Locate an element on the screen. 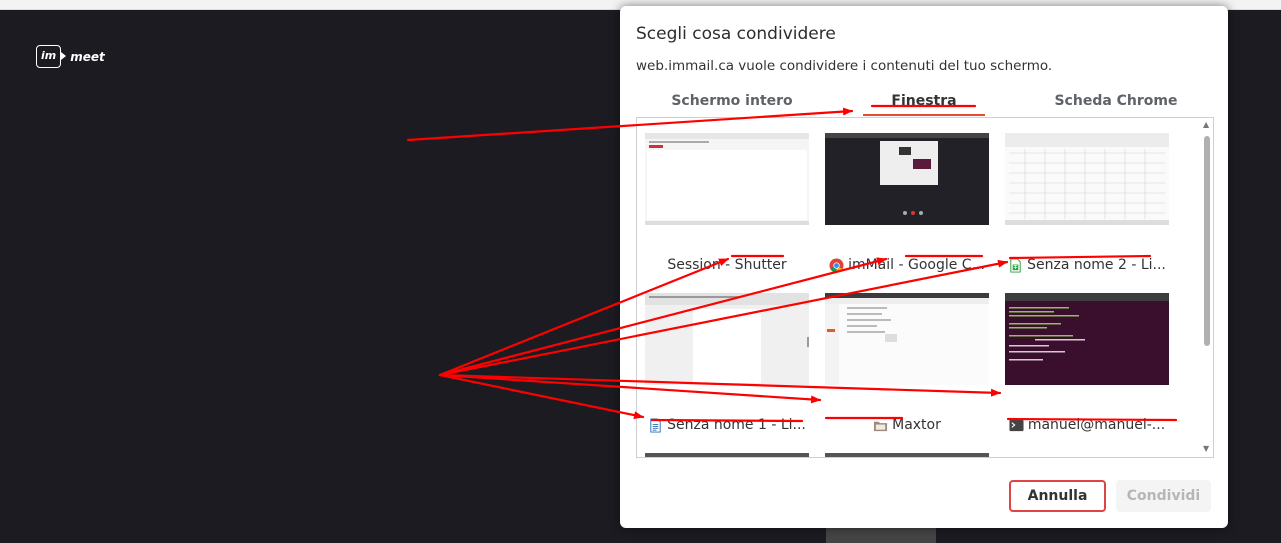 Image resolution: width=1281 pixels, height=543 pixels. share-tabs: Schermo intero Finestra Scheda Chrome is located at coordinates (924, 103).